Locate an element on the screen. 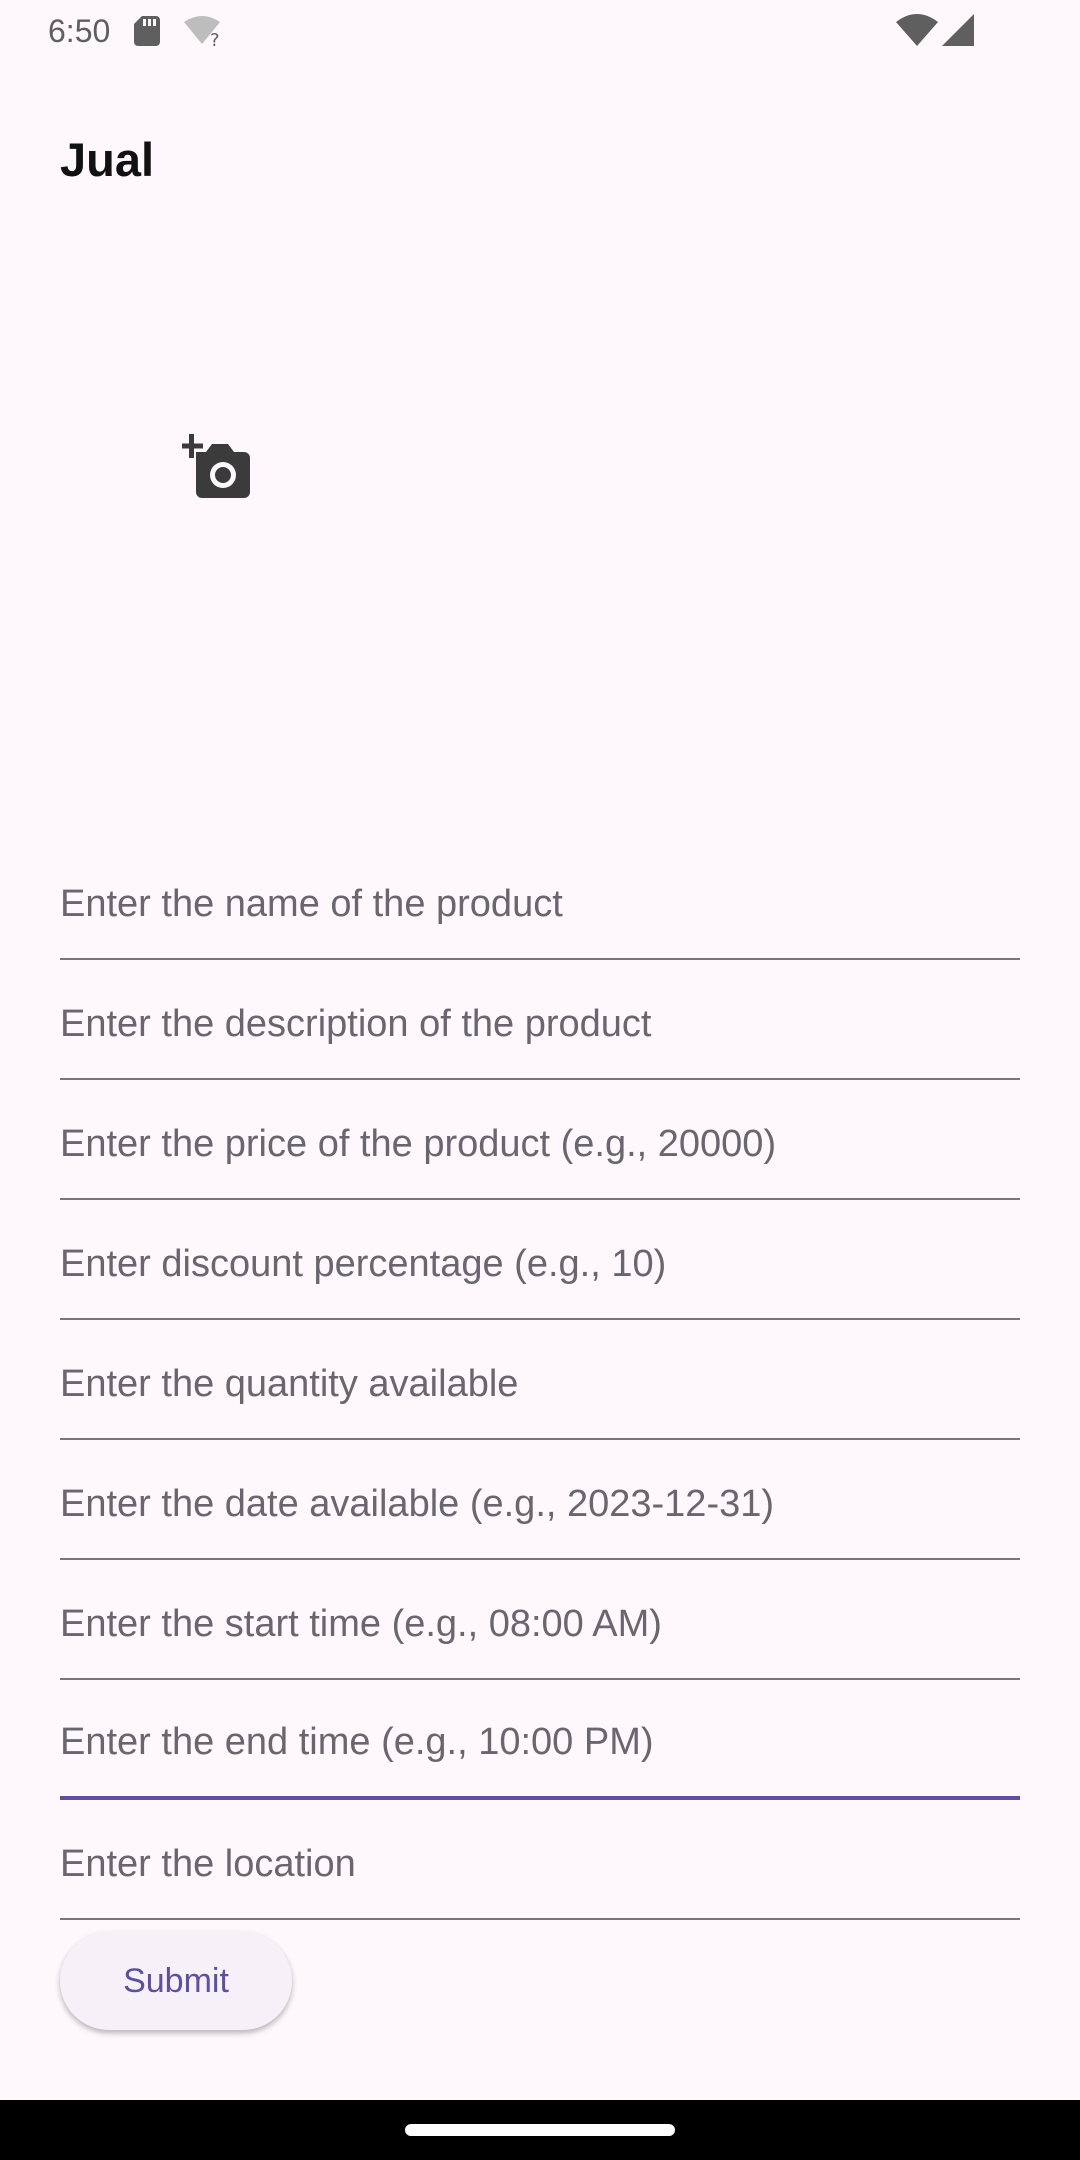 Image resolution: width=1080 pixels, height=2160 pixels. cell-signal-icon is located at coordinates (958, 30).